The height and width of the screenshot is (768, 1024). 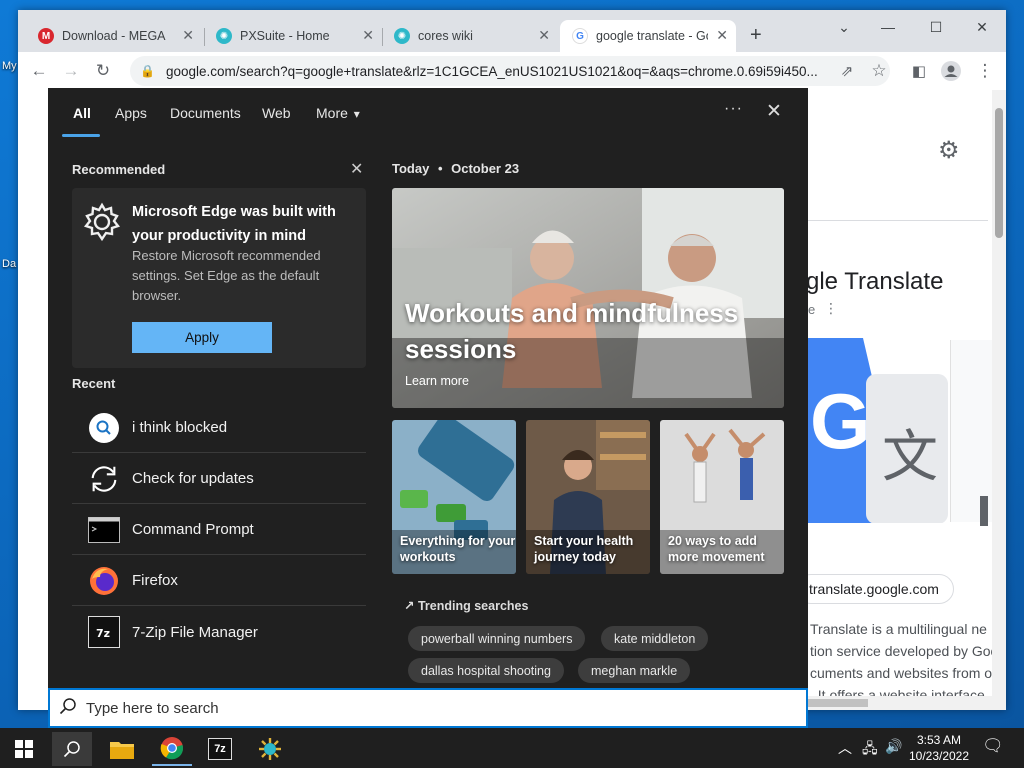 I want to click on google-translate-logo: G 文, so click(x=878, y=430).